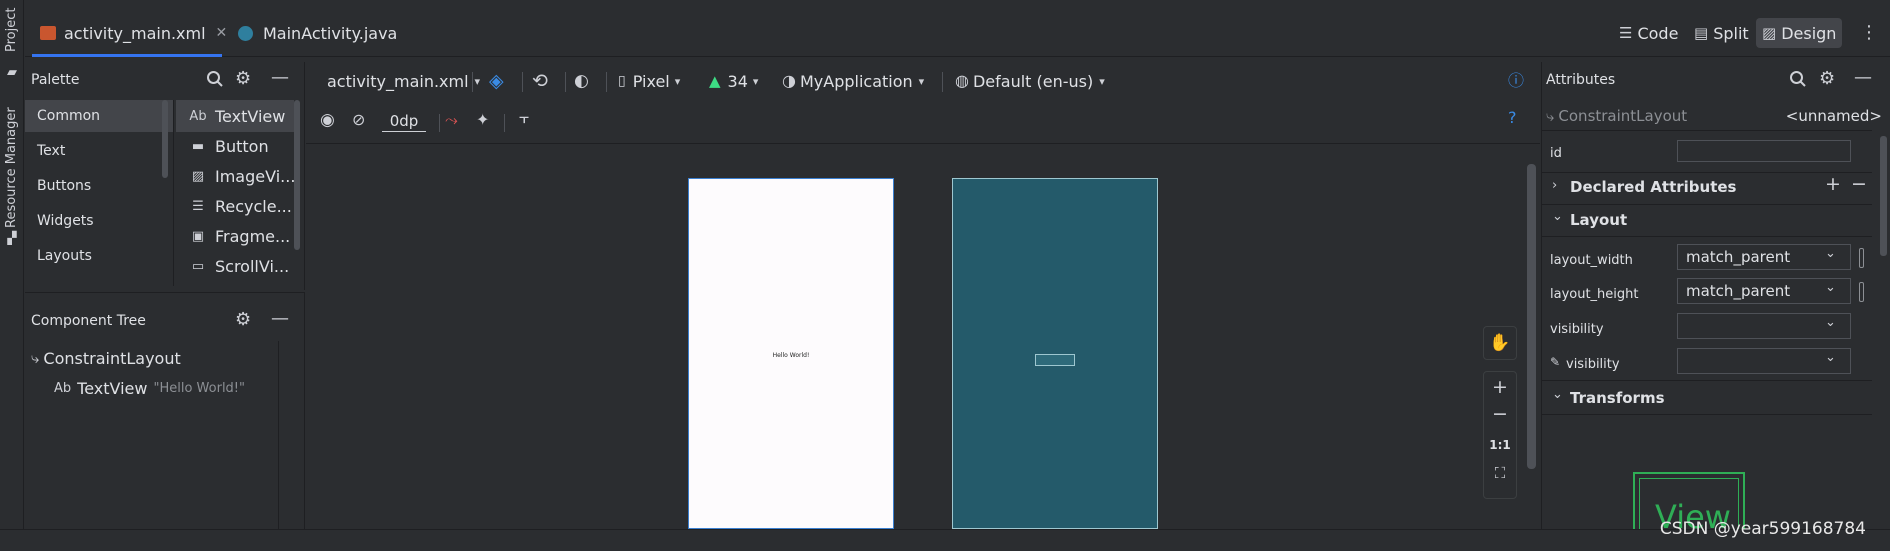  Describe the element at coordinates (99, 116) in the screenshot. I see `palette-category-common: Common` at that location.